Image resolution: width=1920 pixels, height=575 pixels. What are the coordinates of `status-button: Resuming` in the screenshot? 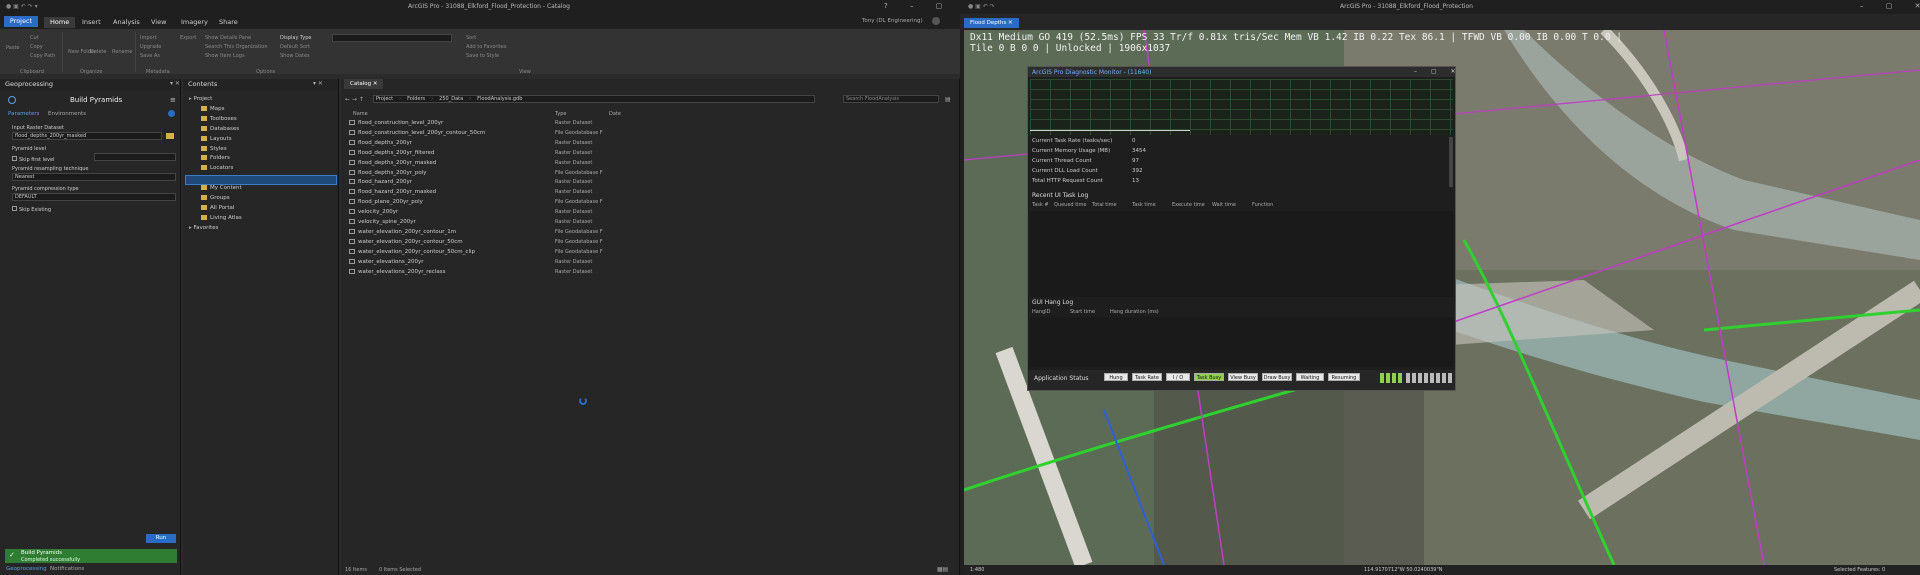 It's located at (1344, 377).